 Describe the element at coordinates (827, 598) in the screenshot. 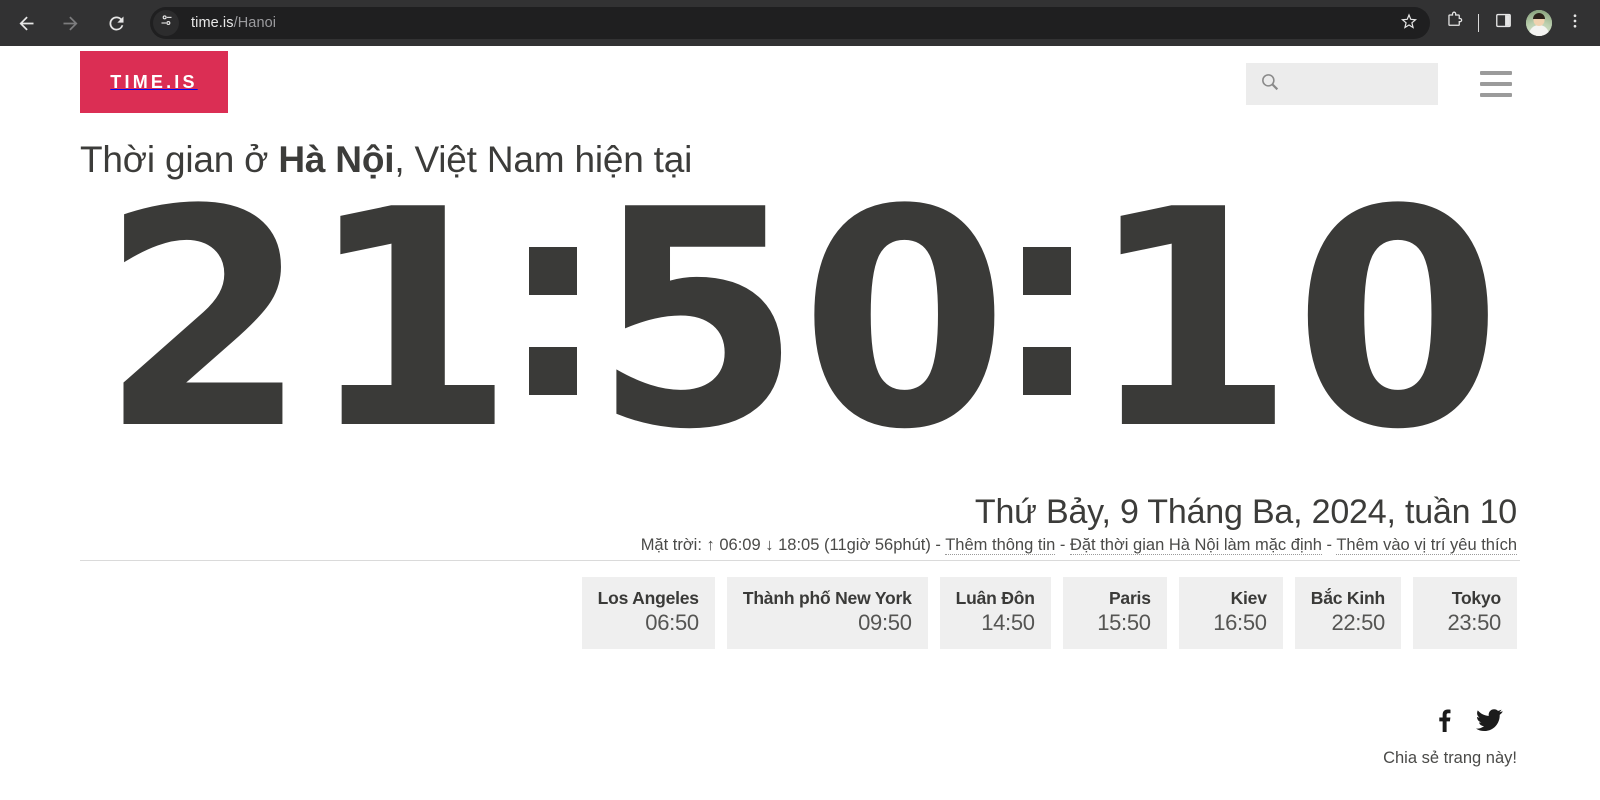

I see `city-name: Thành phố New York` at that location.